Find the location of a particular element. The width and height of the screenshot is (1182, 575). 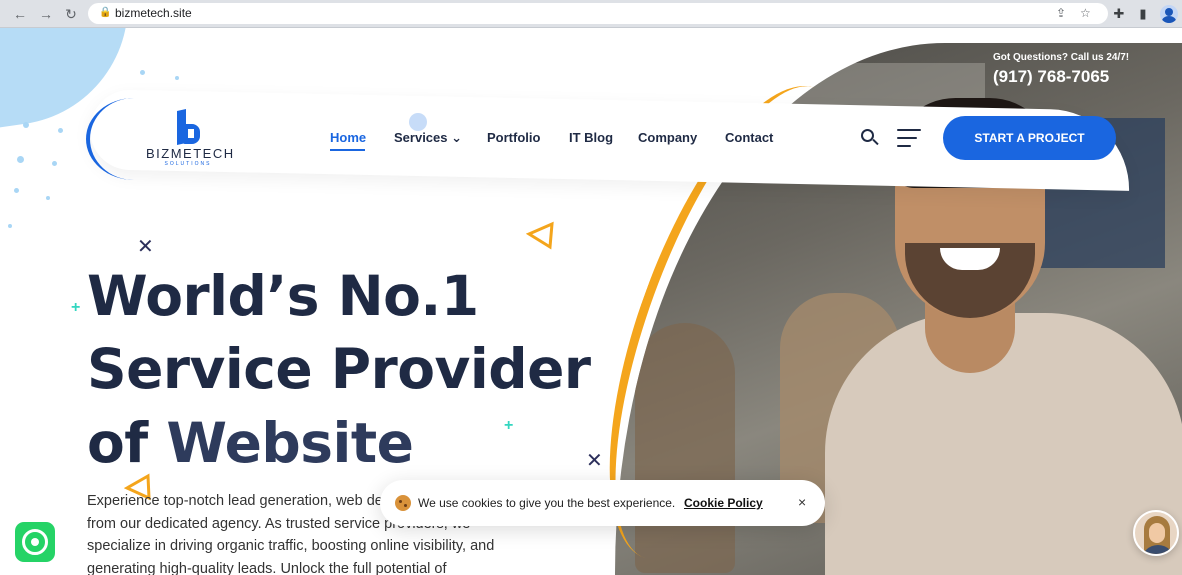

nav-it-blog: IT Blog is located at coordinates (591, 137).